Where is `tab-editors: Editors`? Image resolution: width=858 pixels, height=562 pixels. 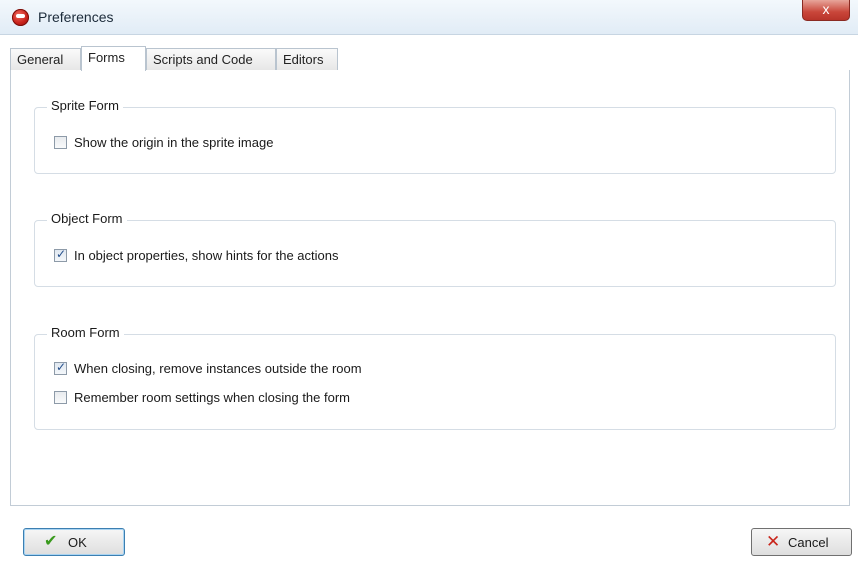 tab-editors: Editors is located at coordinates (307, 59).